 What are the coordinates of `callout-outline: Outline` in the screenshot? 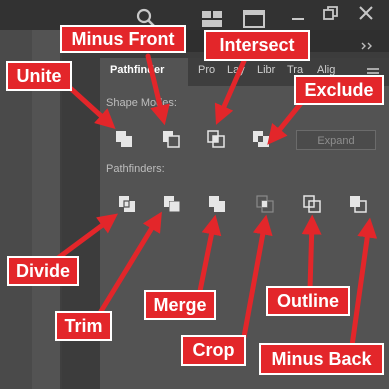 It's located at (308, 301).